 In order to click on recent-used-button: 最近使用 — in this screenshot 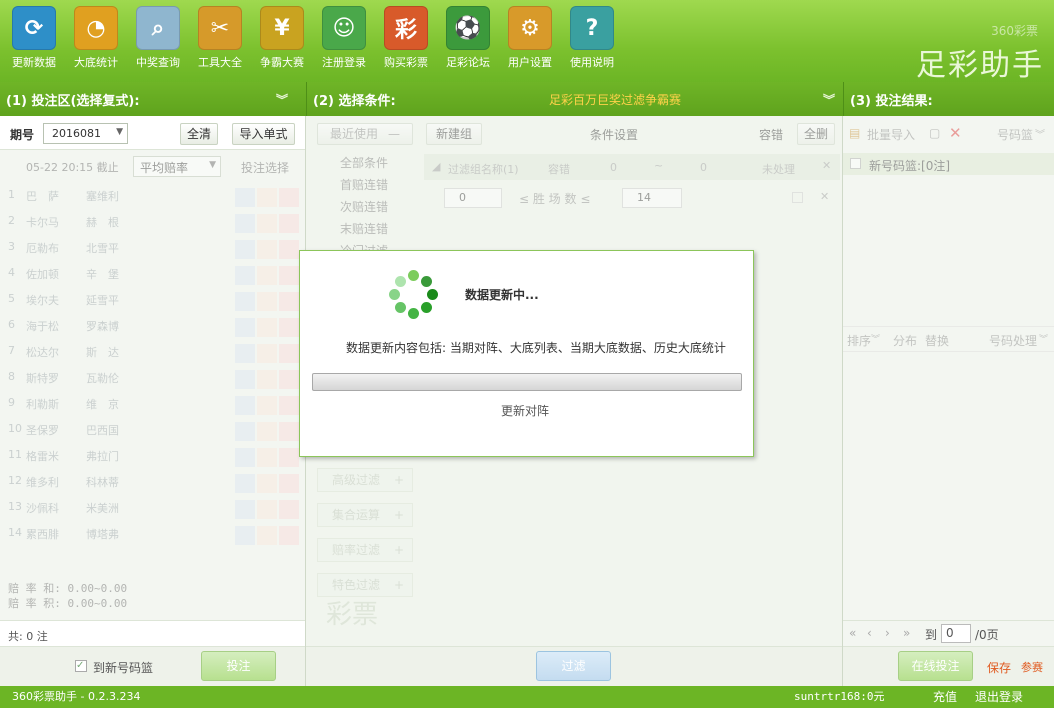, I will do `click(365, 134)`.